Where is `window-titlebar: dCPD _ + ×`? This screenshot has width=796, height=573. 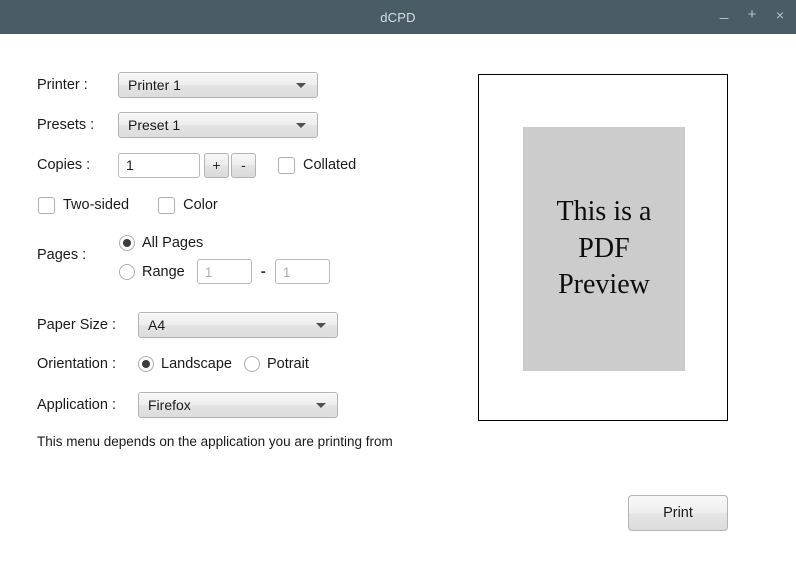
window-titlebar: dCPD _ + × is located at coordinates (398, 17).